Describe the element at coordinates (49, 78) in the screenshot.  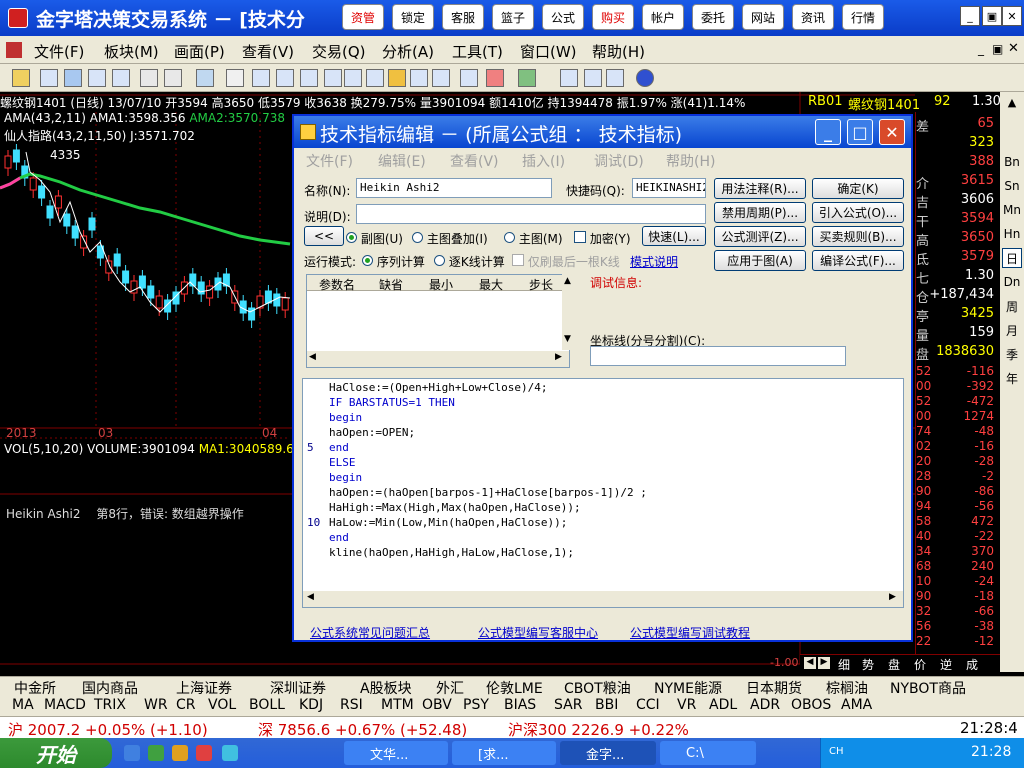
I see `layout-icon` at that location.